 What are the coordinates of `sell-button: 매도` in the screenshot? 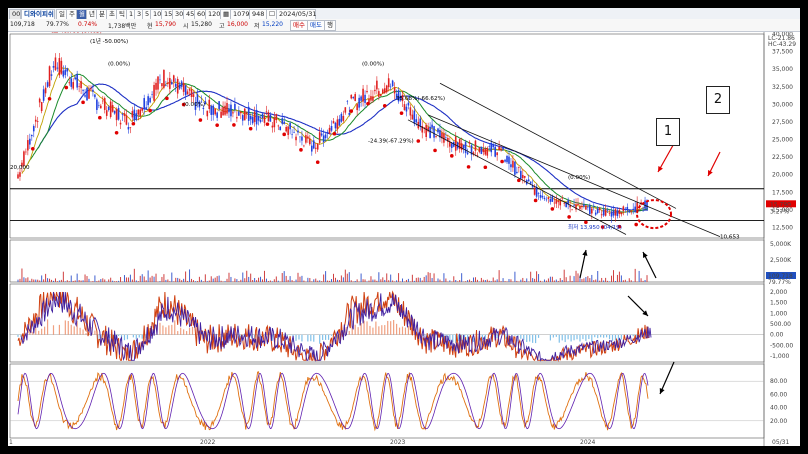 It's located at (316, 25).